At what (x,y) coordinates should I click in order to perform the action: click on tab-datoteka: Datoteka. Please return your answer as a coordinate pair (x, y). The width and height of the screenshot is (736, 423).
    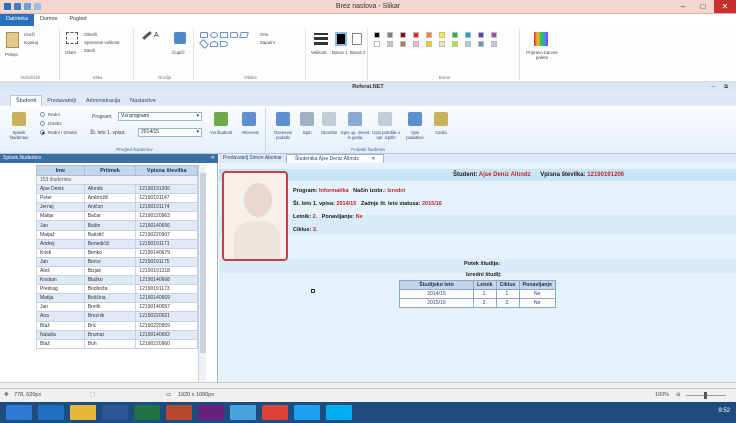
    Looking at the image, I should click on (17, 20).